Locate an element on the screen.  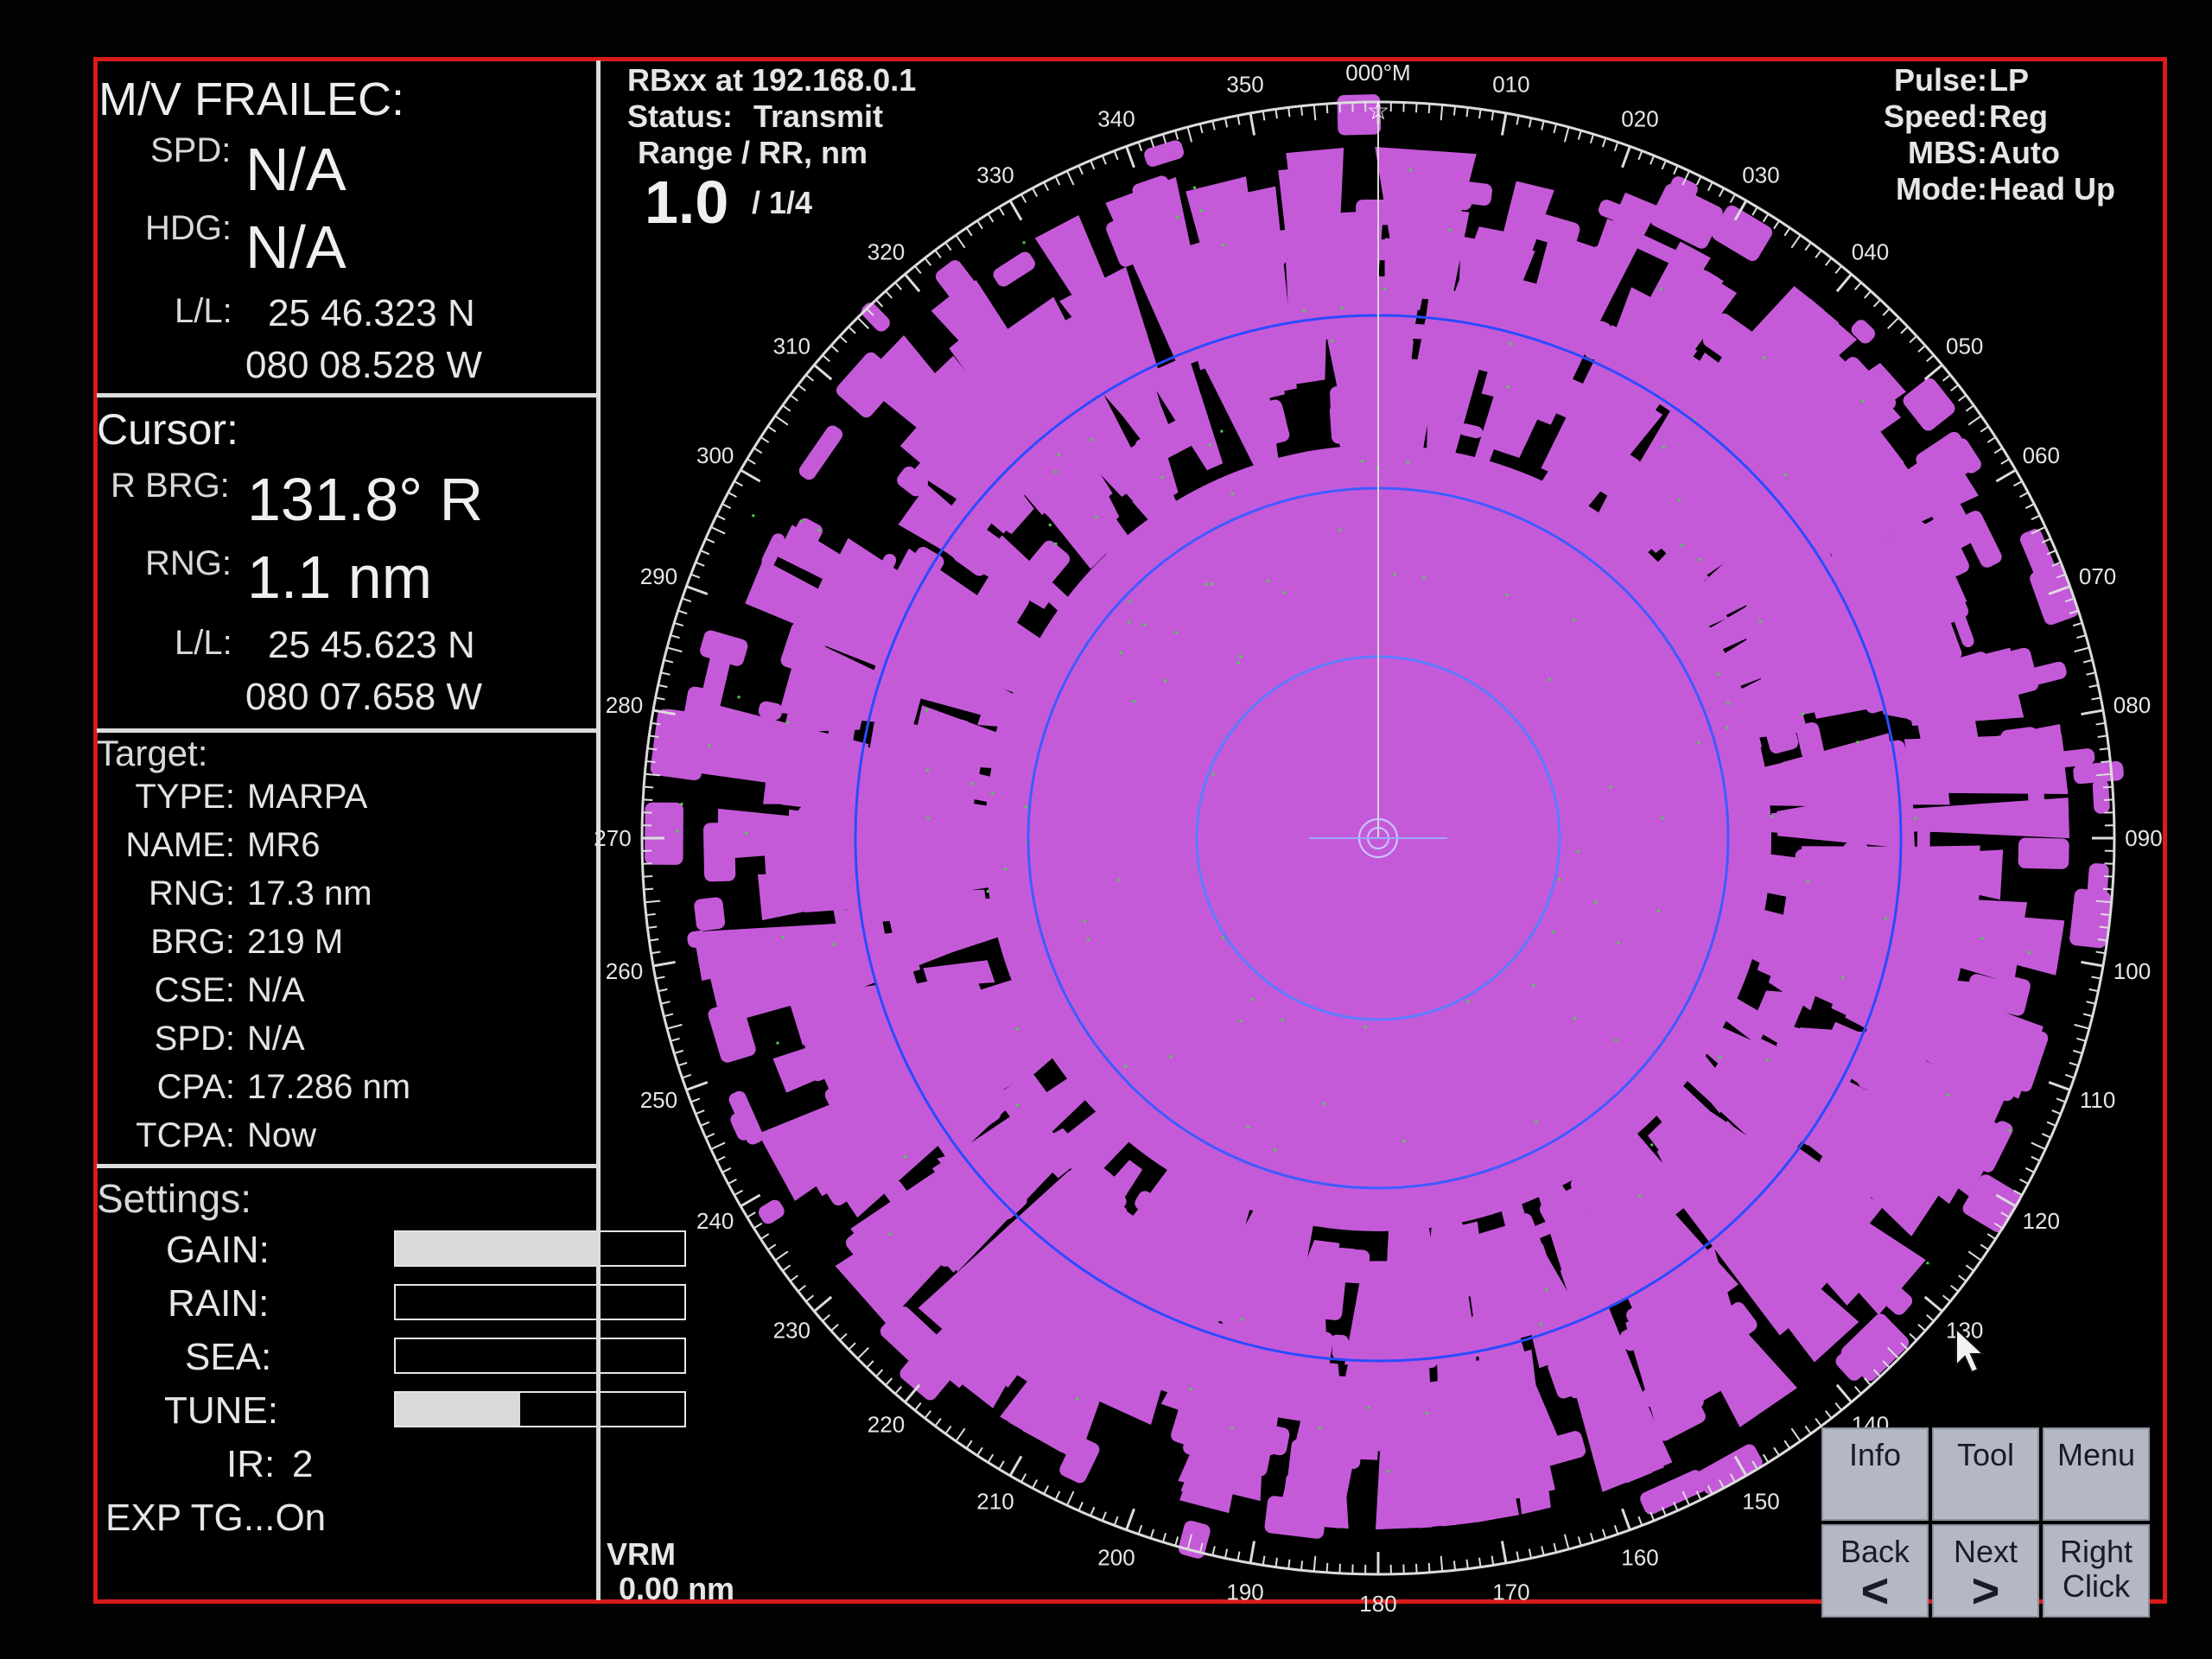
tool-button: Tool is located at coordinates (1985, 1474).